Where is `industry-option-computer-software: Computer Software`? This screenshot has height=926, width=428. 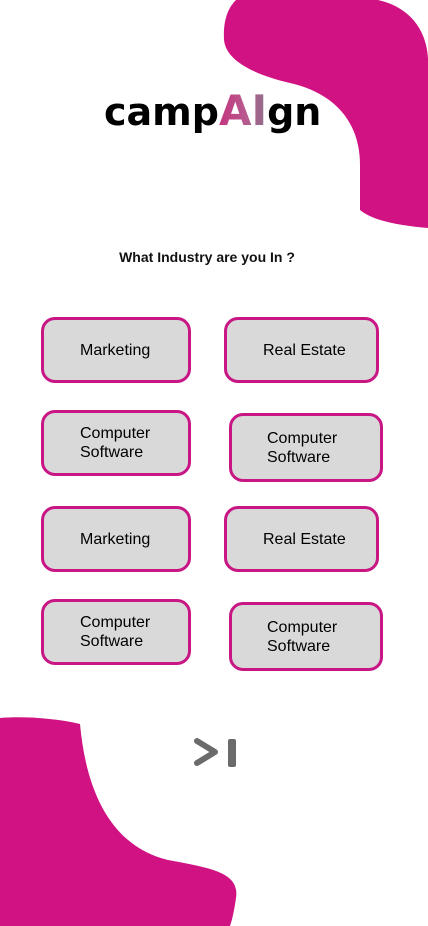
industry-option-computer-software: Computer Software is located at coordinates (116, 443).